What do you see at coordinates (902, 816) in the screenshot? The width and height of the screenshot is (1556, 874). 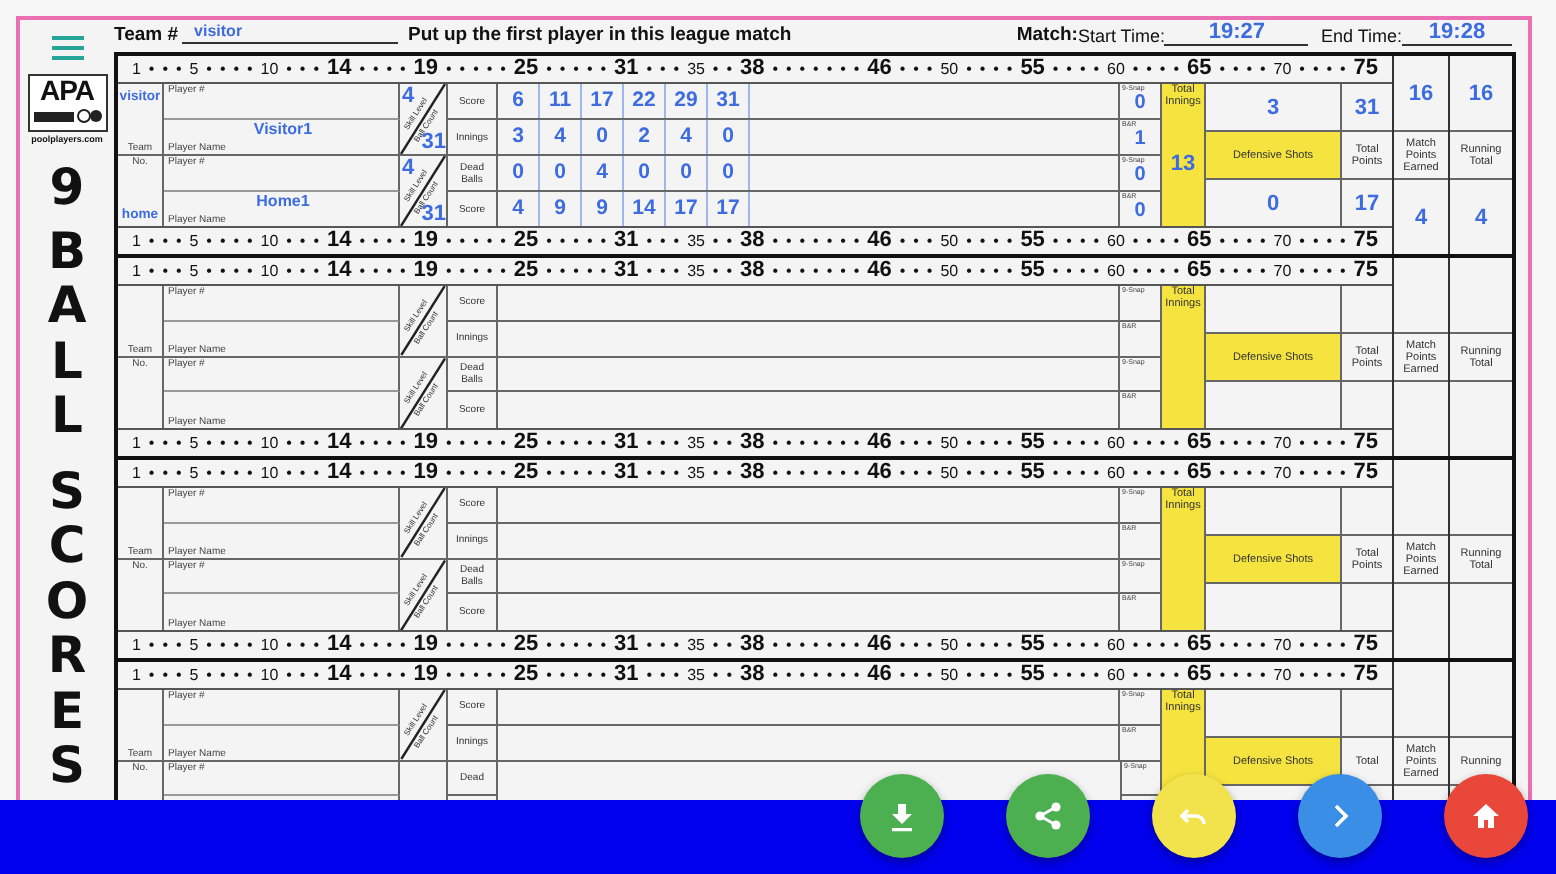 I see `download-icon` at bounding box center [902, 816].